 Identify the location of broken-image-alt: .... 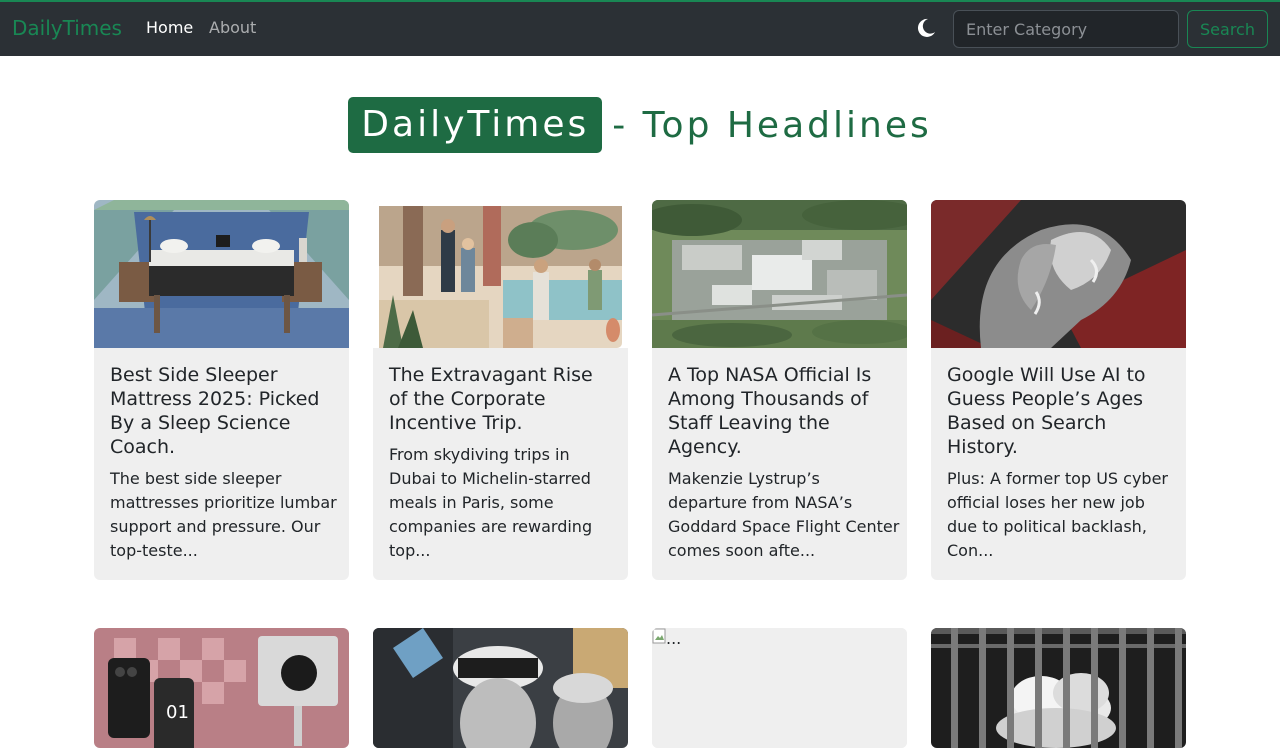
(674, 638).